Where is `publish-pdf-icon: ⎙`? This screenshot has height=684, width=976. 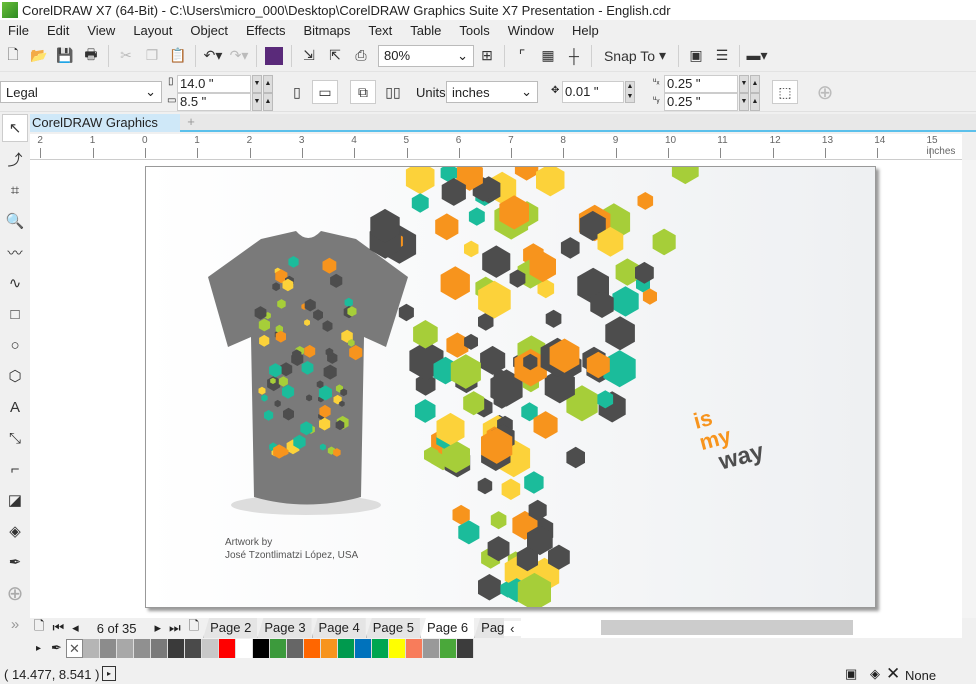
publish-pdf-icon: ⎙ is located at coordinates (361, 56).